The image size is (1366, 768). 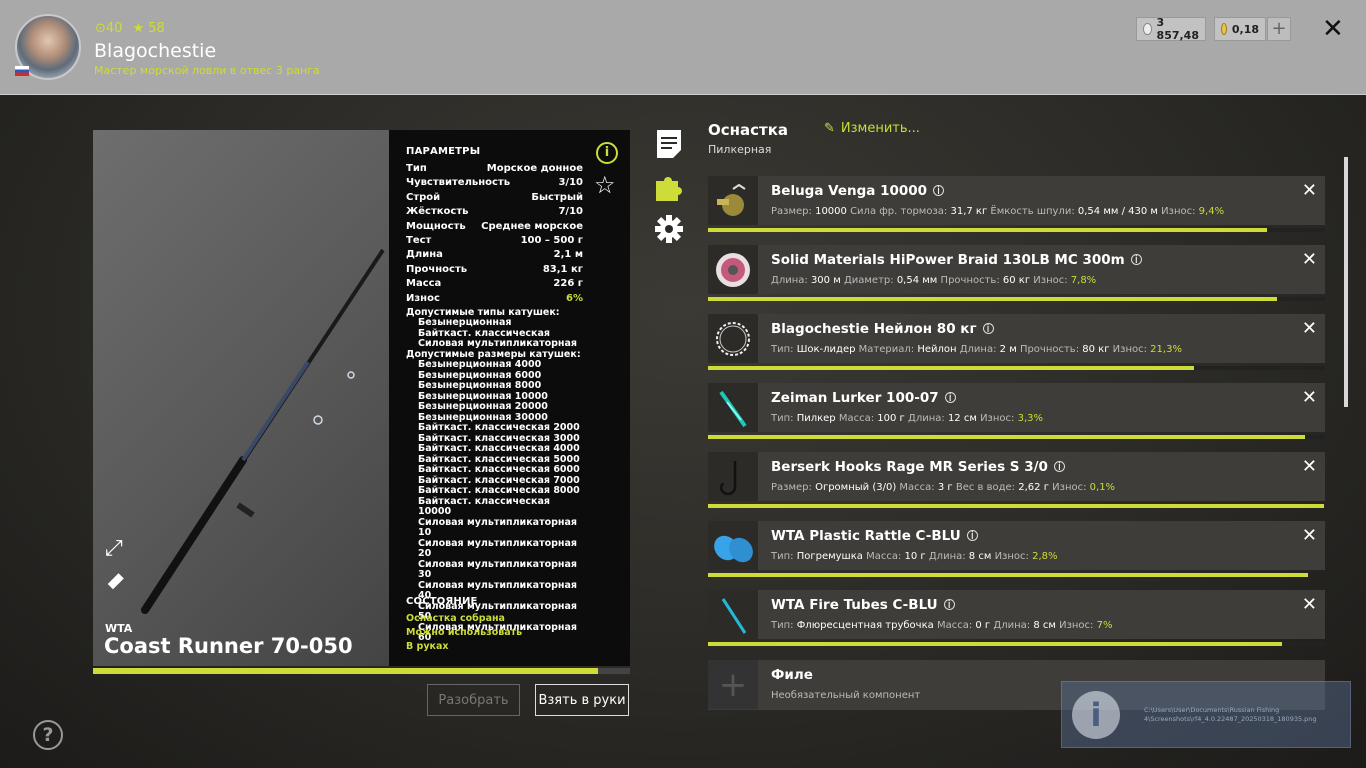 I want to click on player-rank: Мастер морской ловли в отвес 3 ранга, so click(x=207, y=70).